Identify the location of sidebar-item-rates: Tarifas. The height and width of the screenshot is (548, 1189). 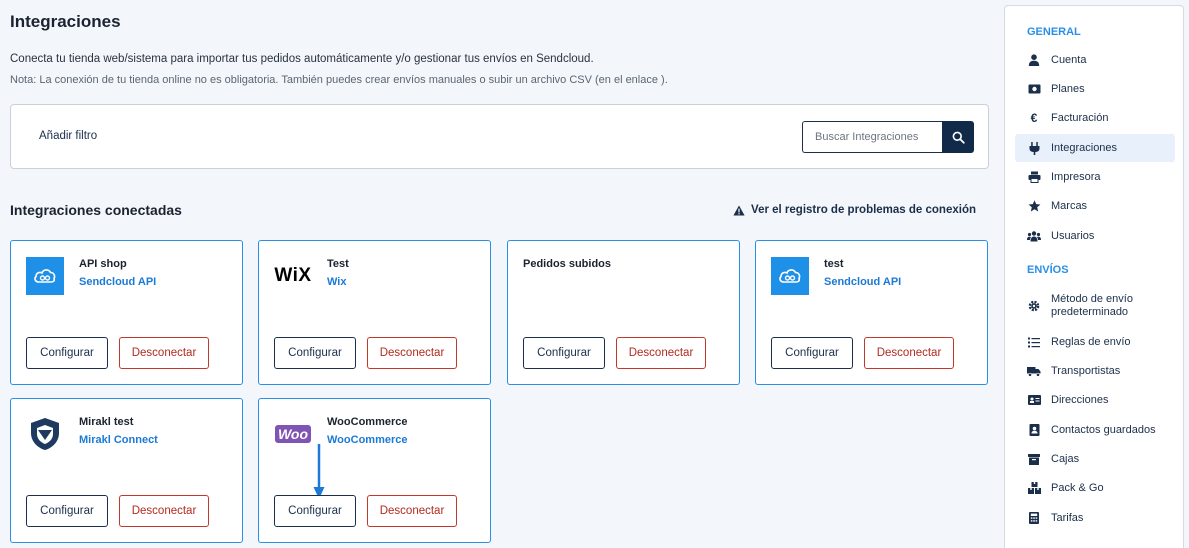
(1095, 518).